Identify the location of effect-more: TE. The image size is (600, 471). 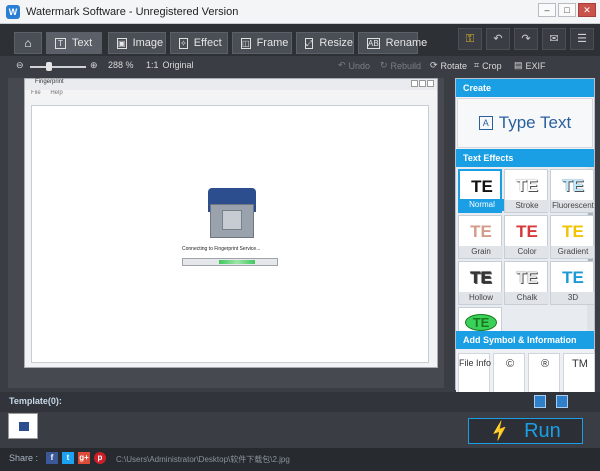
(480, 319).